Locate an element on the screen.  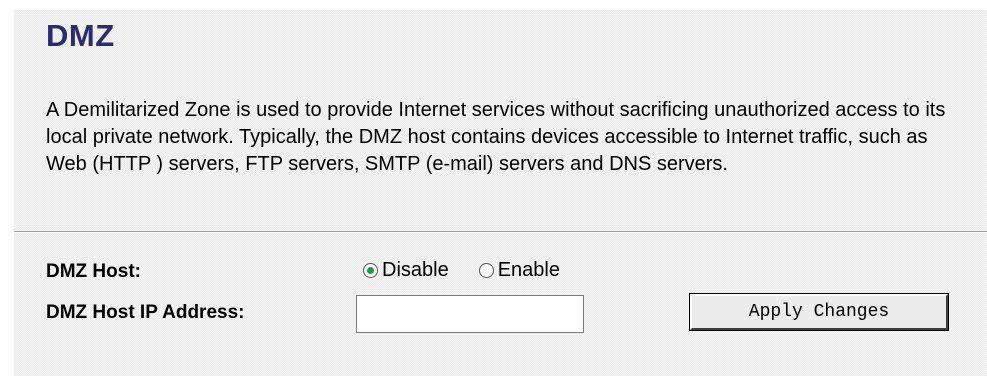
top-margin is located at coordinates (493, 5).